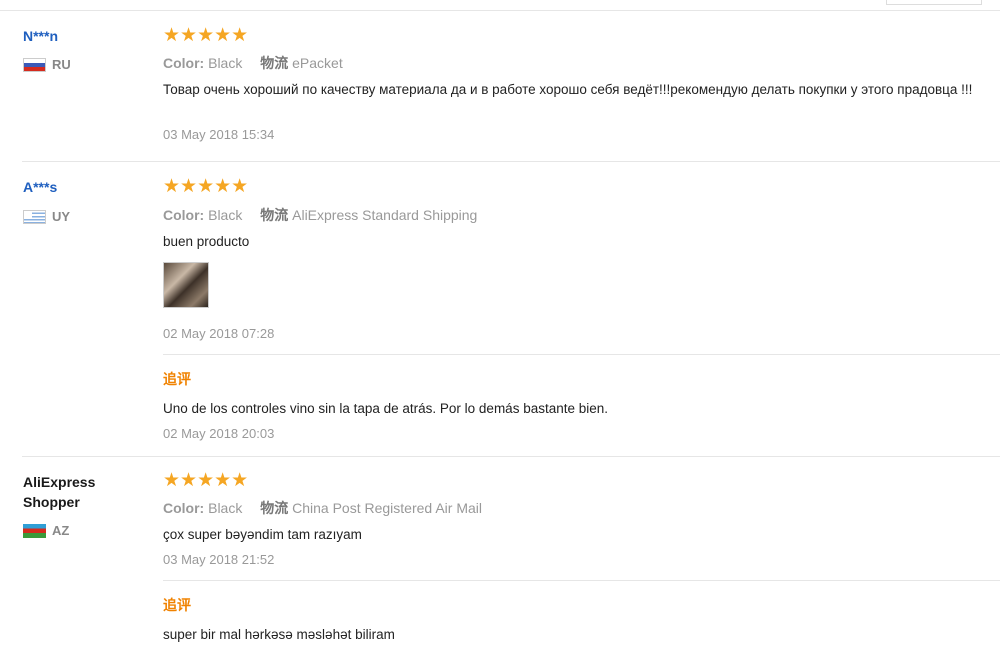  What do you see at coordinates (253, 63) in the screenshot?
I see `review-meta: Color: Black 物流 ePacket` at bounding box center [253, 63].